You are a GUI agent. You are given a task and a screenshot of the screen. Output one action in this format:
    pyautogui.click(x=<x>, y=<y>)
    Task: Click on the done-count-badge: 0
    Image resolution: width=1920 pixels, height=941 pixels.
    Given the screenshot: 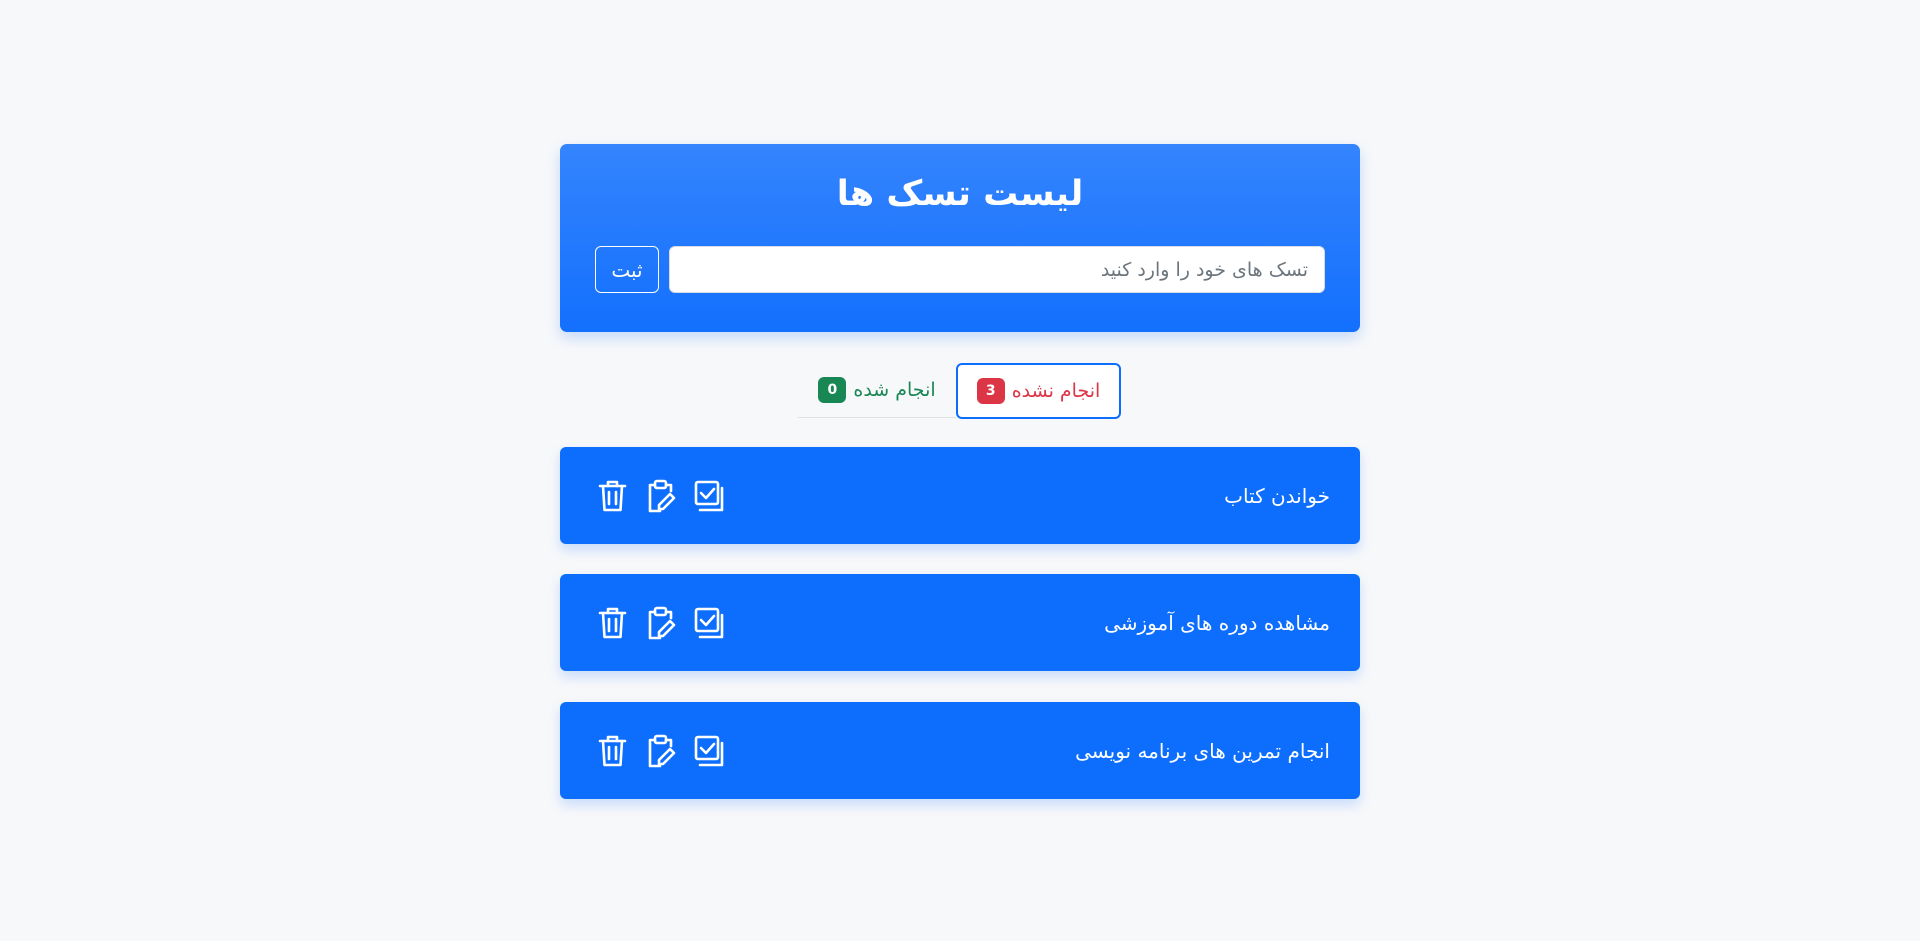 What is the action you would take?
    pyautogui.click(x=832, y=390)
    